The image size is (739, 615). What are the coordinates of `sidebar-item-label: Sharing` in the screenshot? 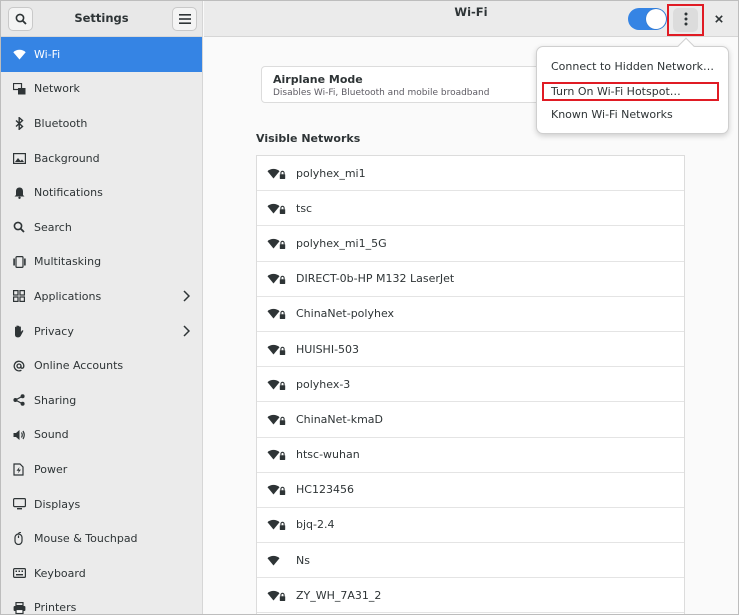 It's located at (55, 400).